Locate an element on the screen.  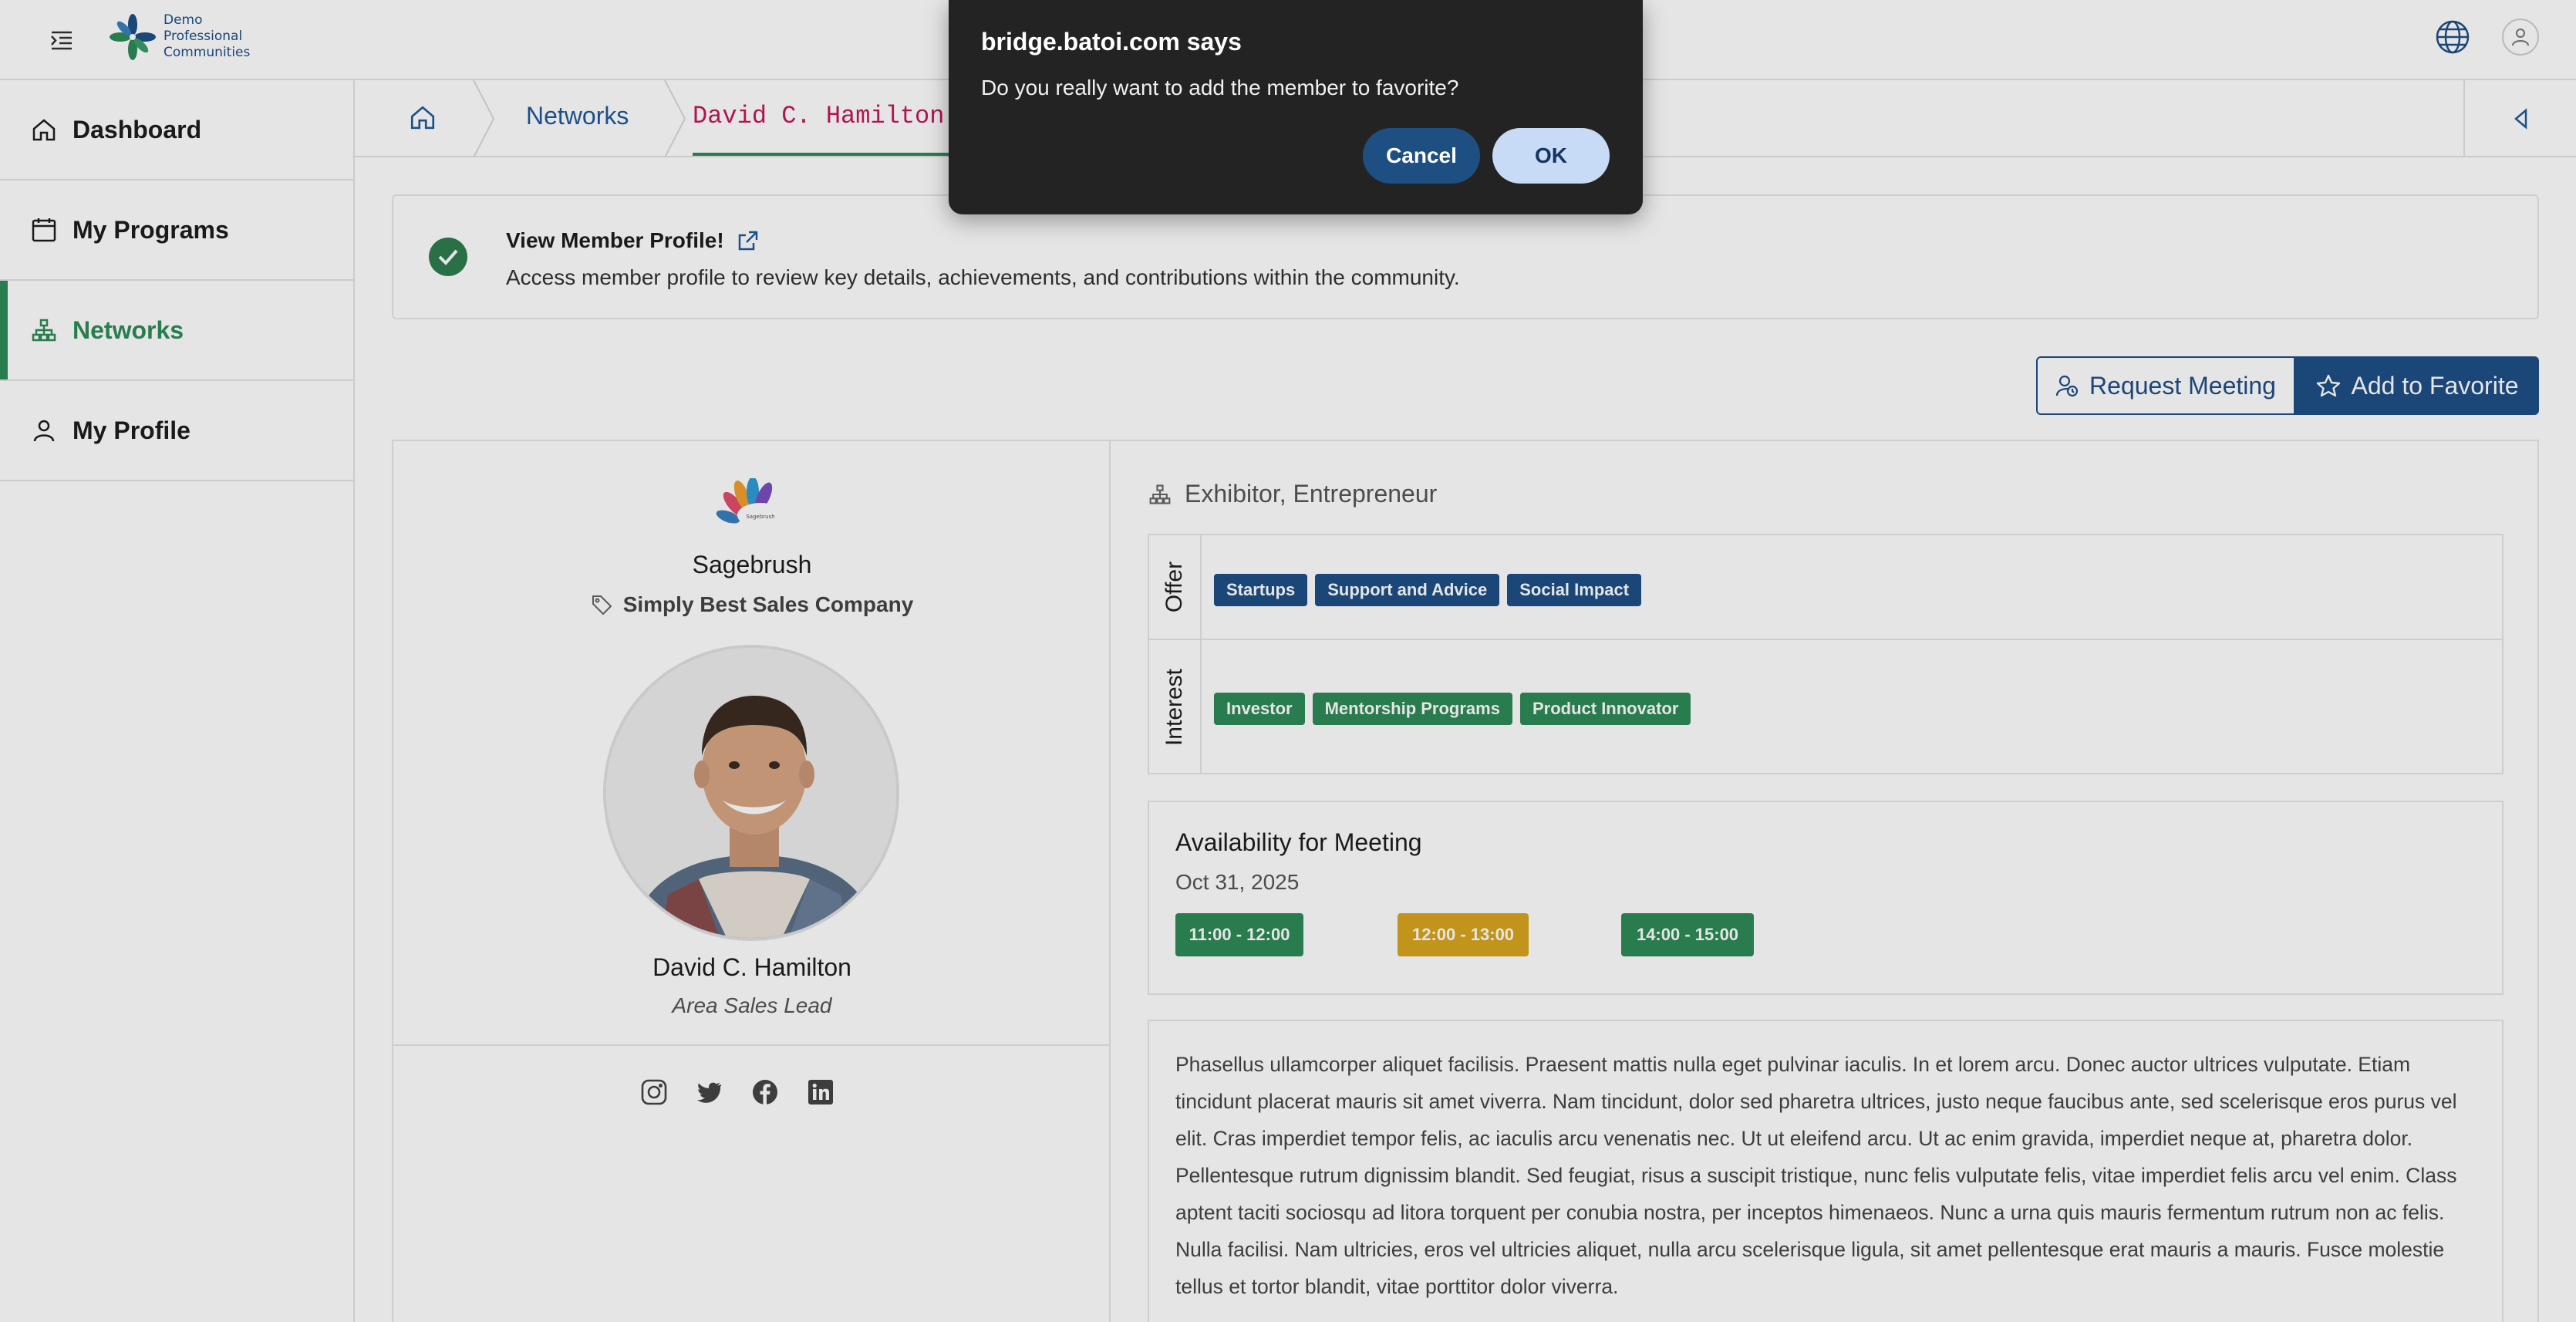
dialog-cancel-button: Cancel is located at coordinates (1421, 156).